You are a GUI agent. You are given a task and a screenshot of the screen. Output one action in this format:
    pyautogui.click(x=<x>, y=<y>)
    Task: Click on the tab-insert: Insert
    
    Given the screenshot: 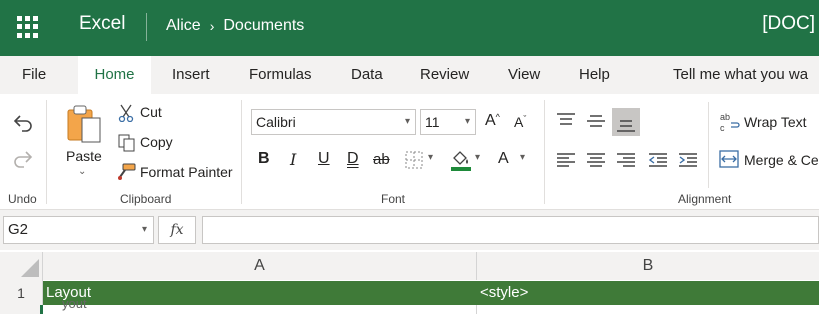 What is the action you would take?
    pyautogui.click(x=191, y=75)
    